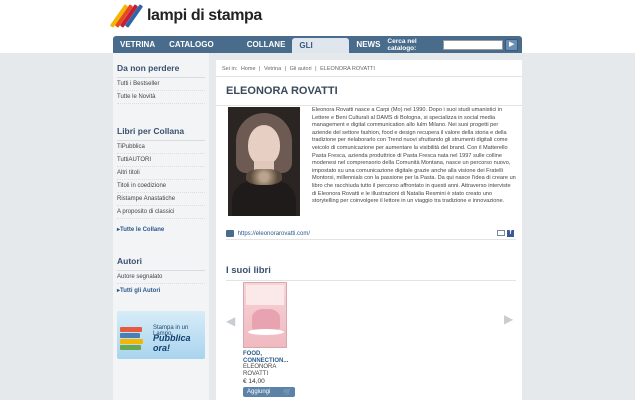 Image resolution: width=635 pixels, height=400 pixels. Describe the element at coordinates (371, 235) in the screenshot. I see `website-row: https://eleonorarovatti.com/ f` at that location.